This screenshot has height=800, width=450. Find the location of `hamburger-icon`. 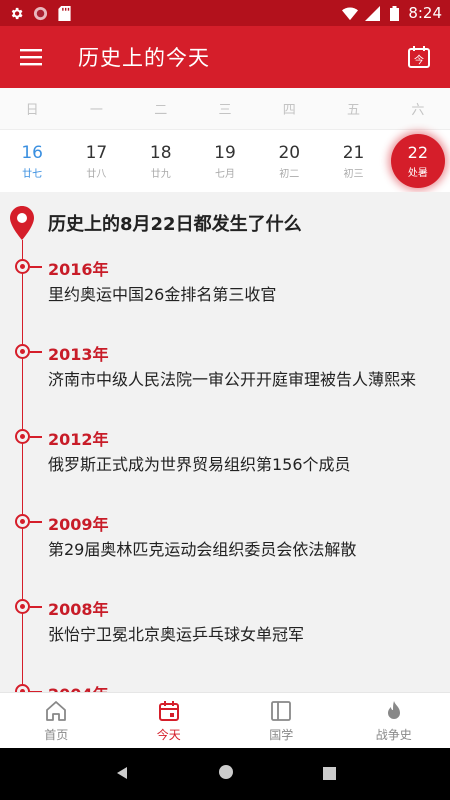

hamburger-icon is located at coordinates (31, 57).